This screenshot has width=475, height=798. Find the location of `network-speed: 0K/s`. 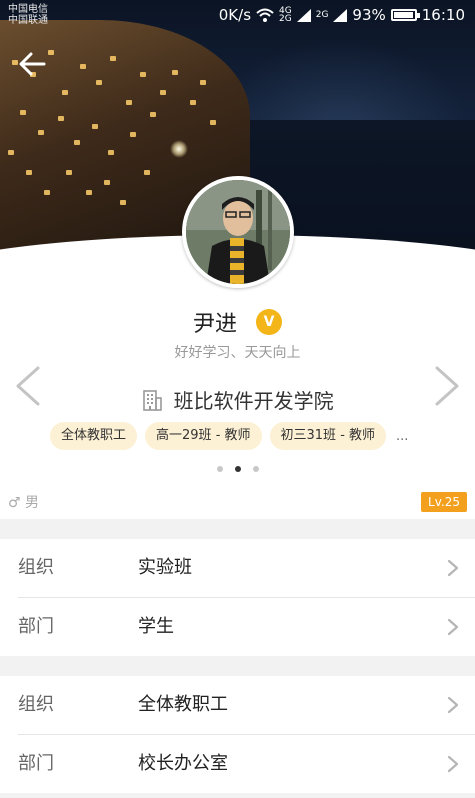

network-speed: 0K/s is located at coordinates (235, 15).